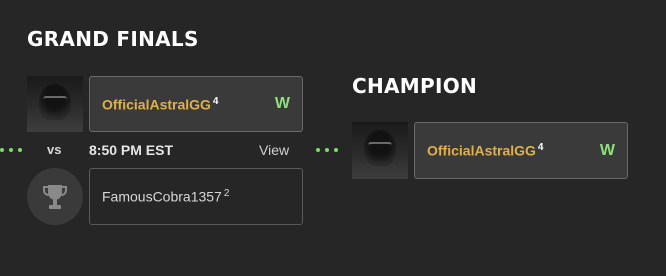  I want to click on trophy-placeholder, so click(55, 196).